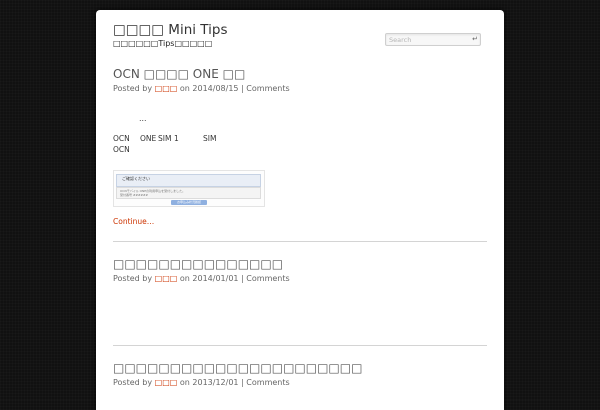 Image resolution: width=600 pixels, height=410 pixels. I want to click on site-description: □□□□□□Tips□□□□□, so click(163, 43).